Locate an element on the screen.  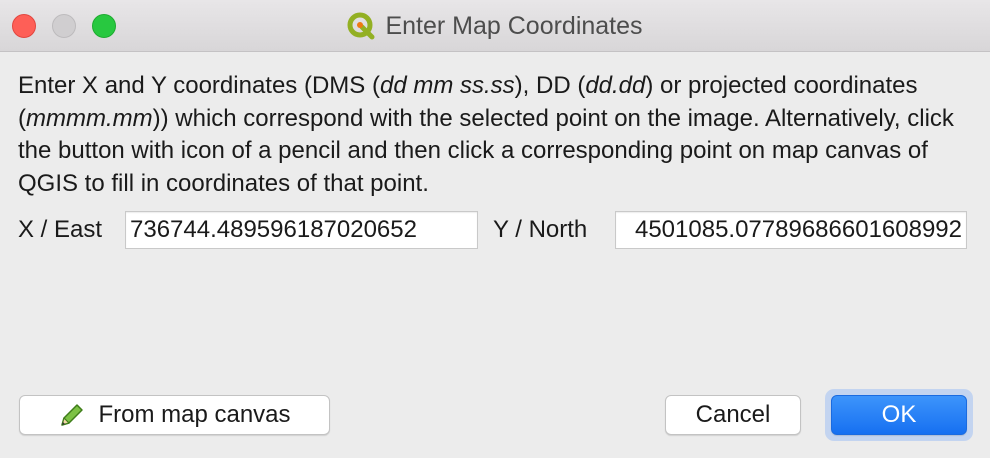
ok-label: OK is located at coordinates (899, 414).